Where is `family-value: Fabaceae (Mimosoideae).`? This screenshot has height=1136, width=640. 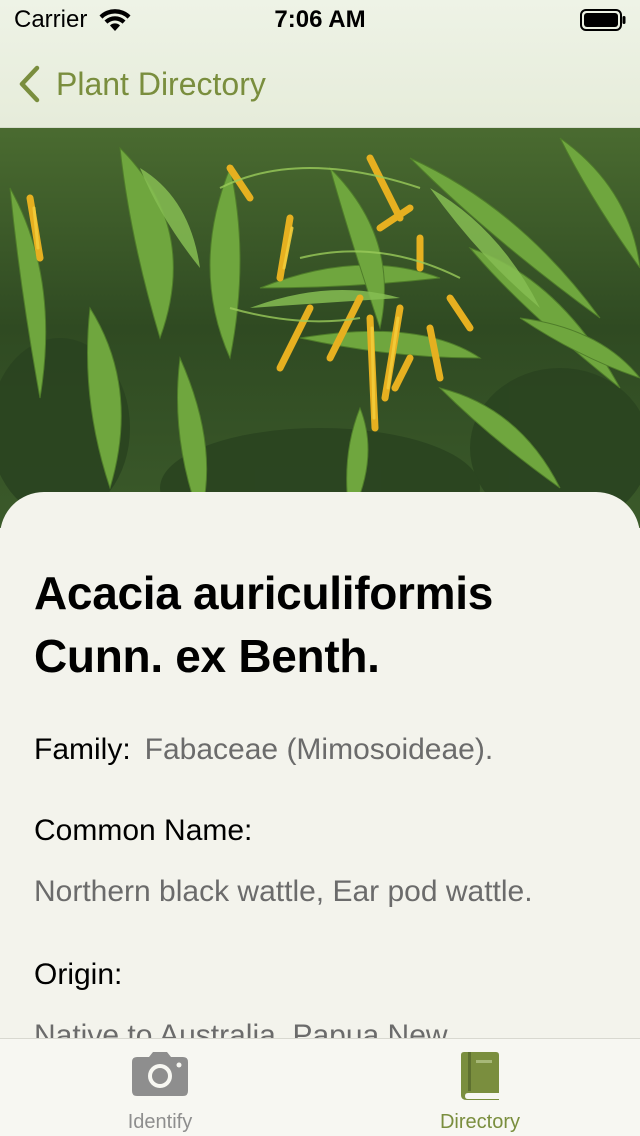
family-value: Fabaceae (Mimosoideae). is located at coordinates (319, 749).